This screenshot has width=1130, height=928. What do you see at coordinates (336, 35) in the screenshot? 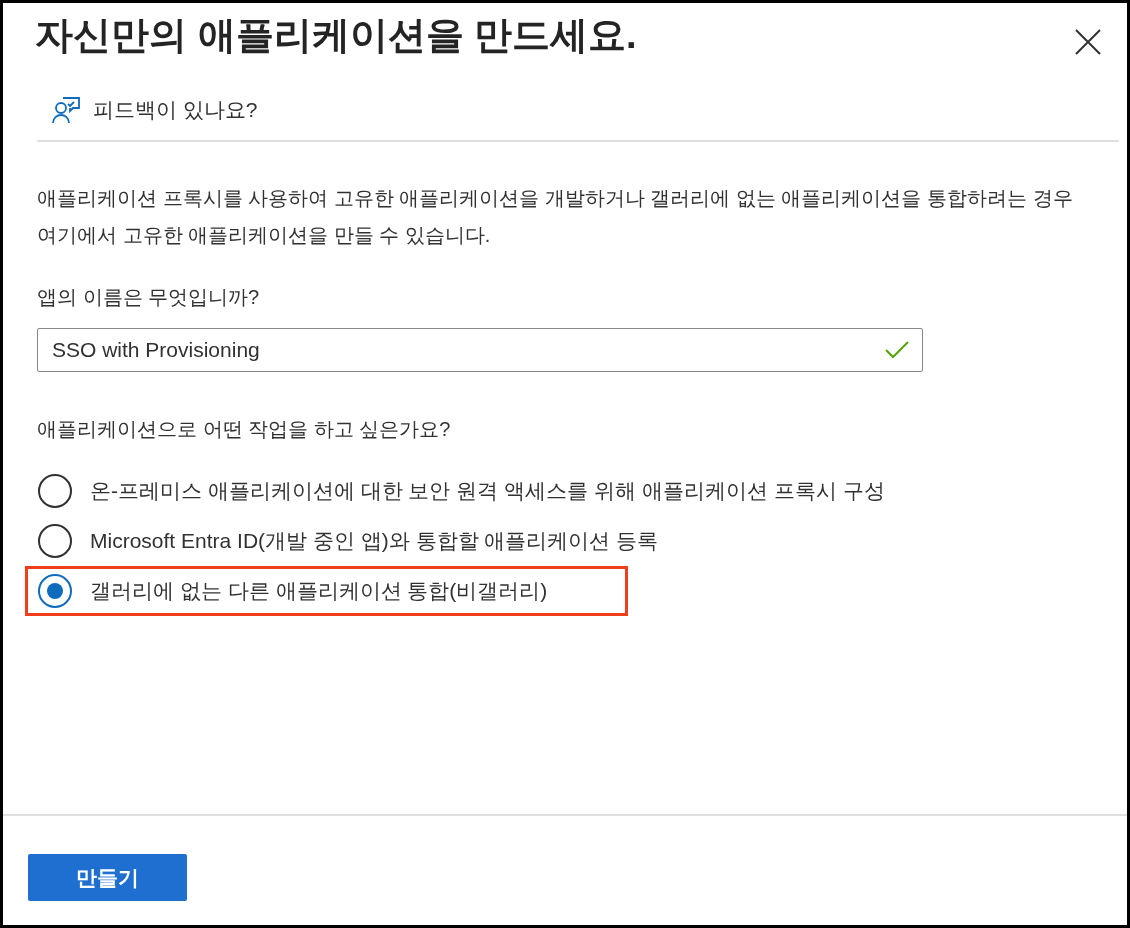
I see `dialog-title: 자신만의 애플리케이션을 만드세요.` at bounding box center [336, 35].